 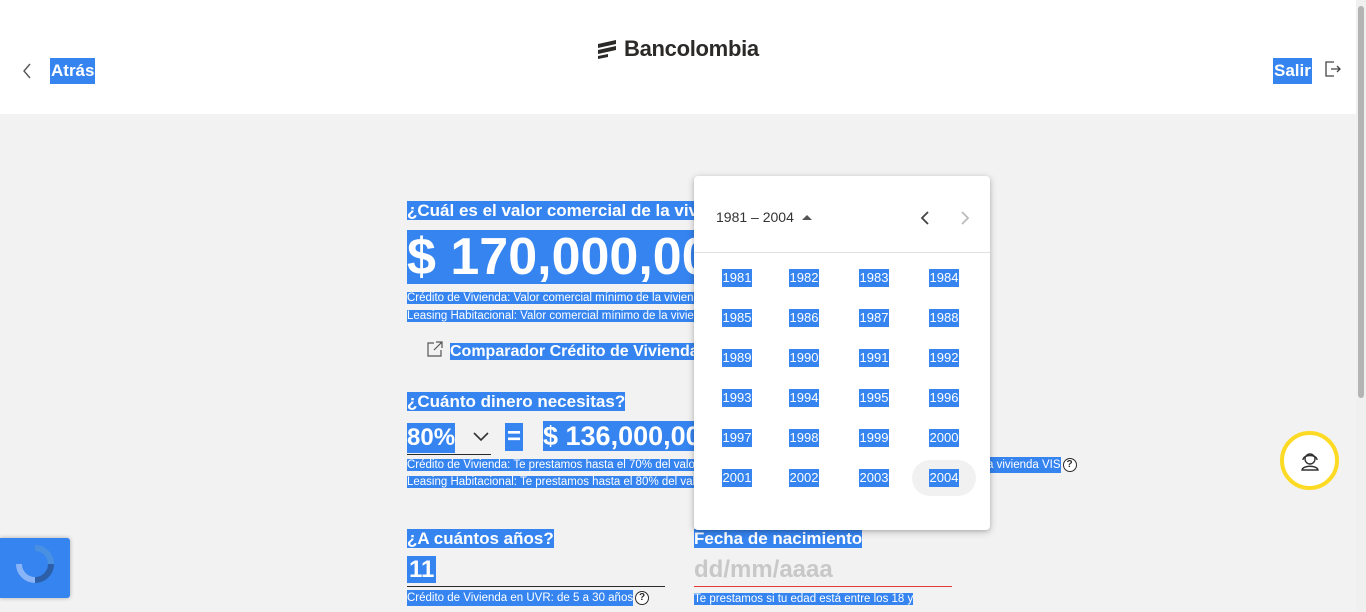 I want to click on year-option-label: 1990, so click(x=804, y=358).